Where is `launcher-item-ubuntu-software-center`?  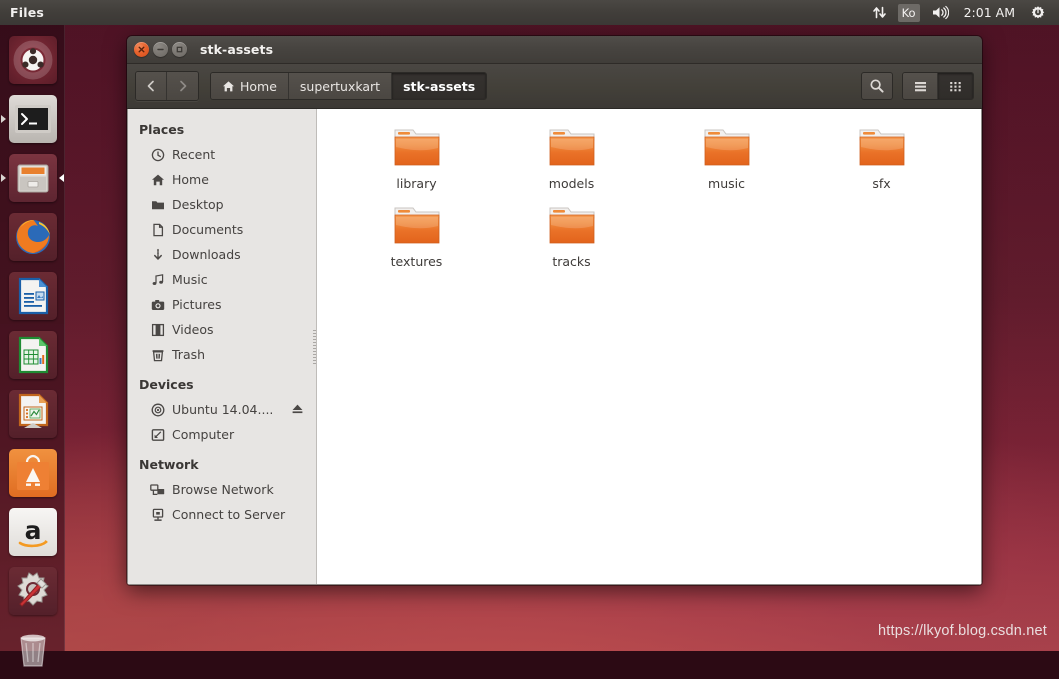
launcher-item-ubuntu-software-center is located at coordinates (32, 472).